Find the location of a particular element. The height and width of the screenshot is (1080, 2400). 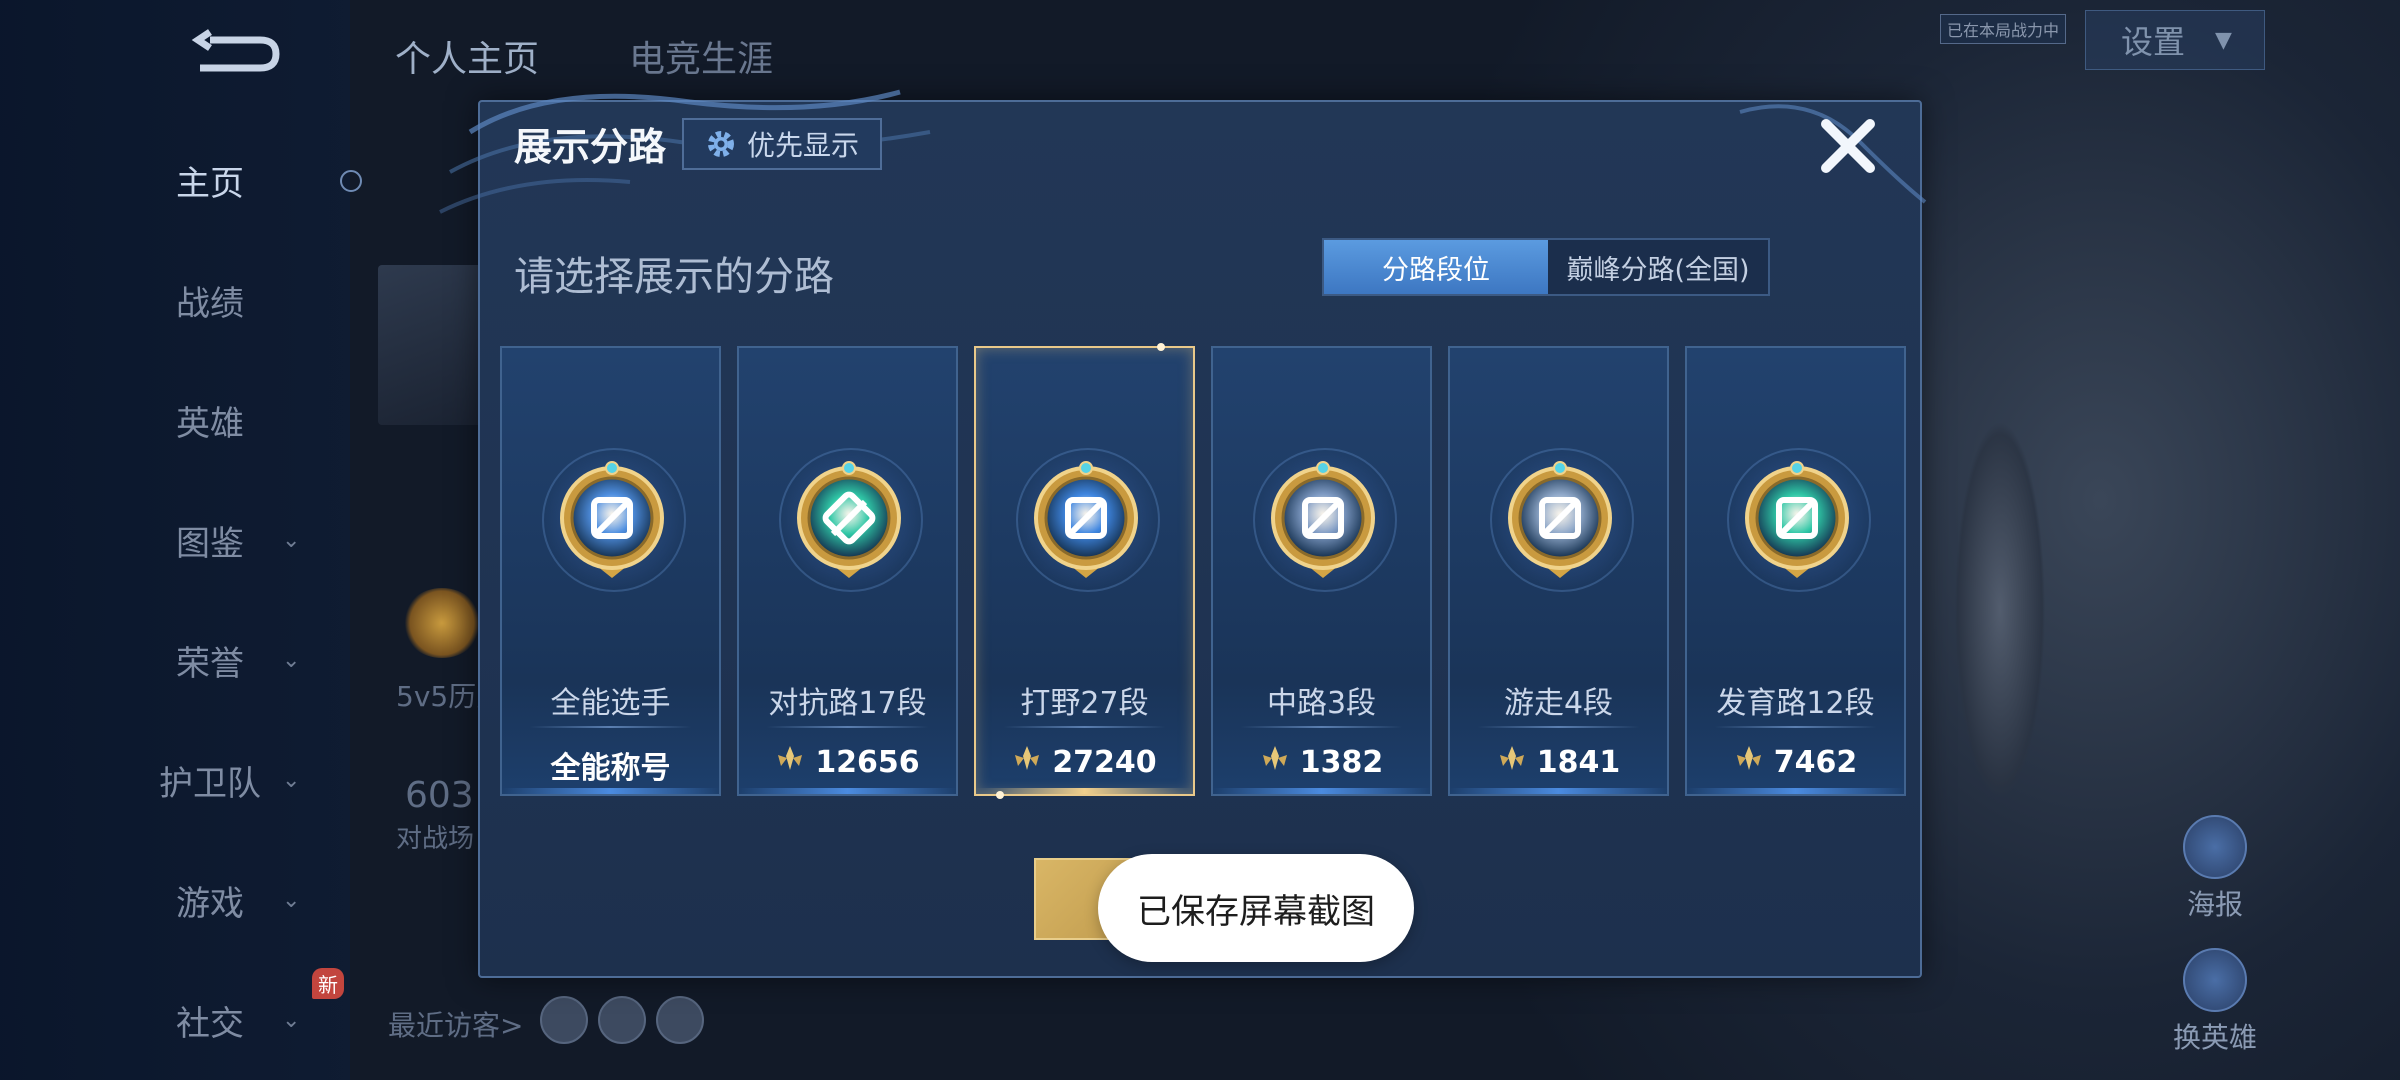

sidebar-item-label: 社交 is located at coordinates (210, 1023).